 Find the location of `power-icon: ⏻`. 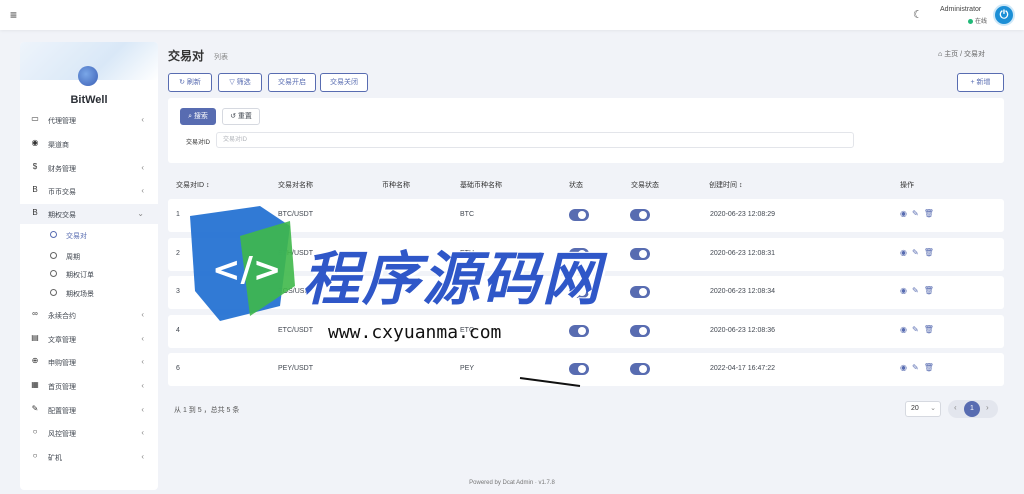

power-icon: ⏻ is located at coordinates (1004, 15).